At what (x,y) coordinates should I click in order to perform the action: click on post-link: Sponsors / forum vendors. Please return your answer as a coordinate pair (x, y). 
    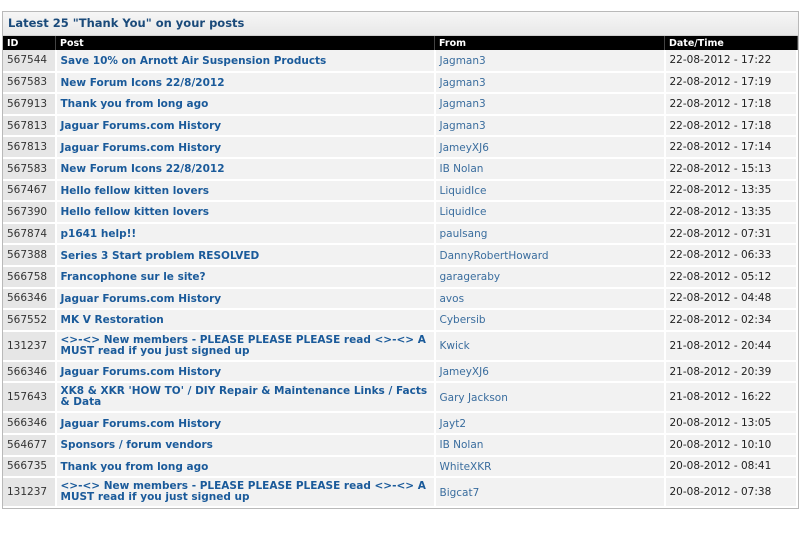
    Looking at the image, I should click on (137, 445).